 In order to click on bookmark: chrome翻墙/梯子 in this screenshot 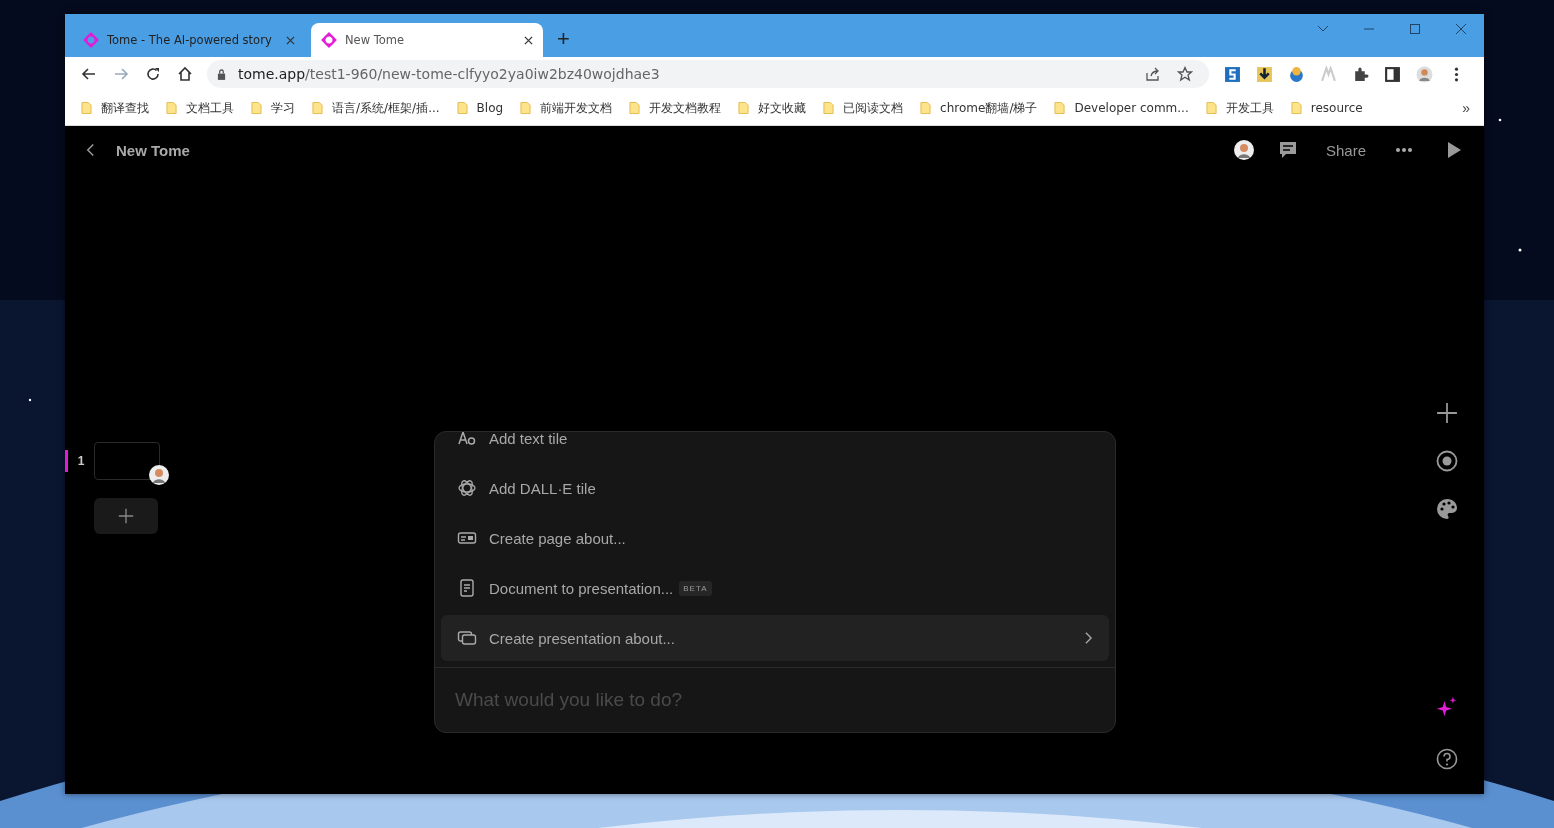, I will do `click(979, 108)`.